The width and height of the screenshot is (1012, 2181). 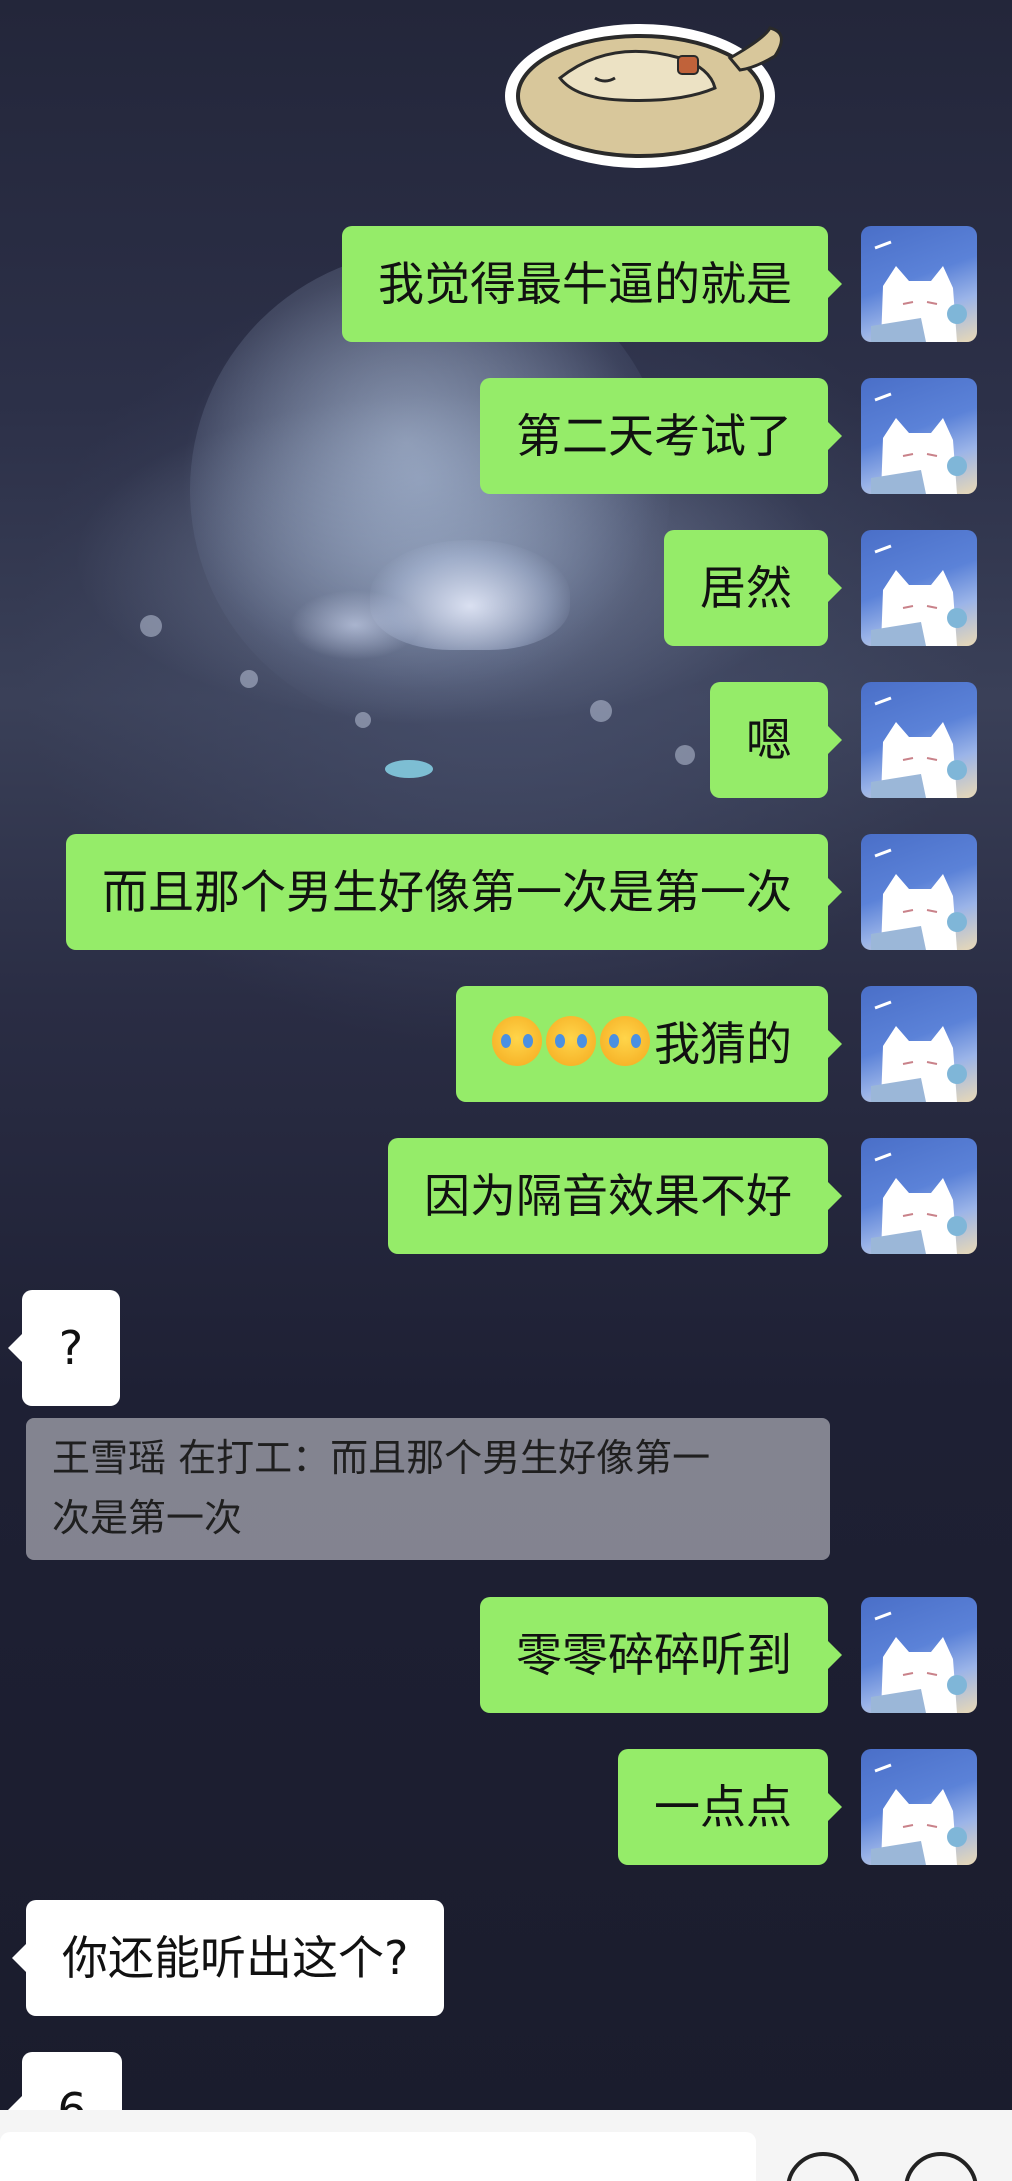 I want to click on message-input, so click(x=378, y=2156).